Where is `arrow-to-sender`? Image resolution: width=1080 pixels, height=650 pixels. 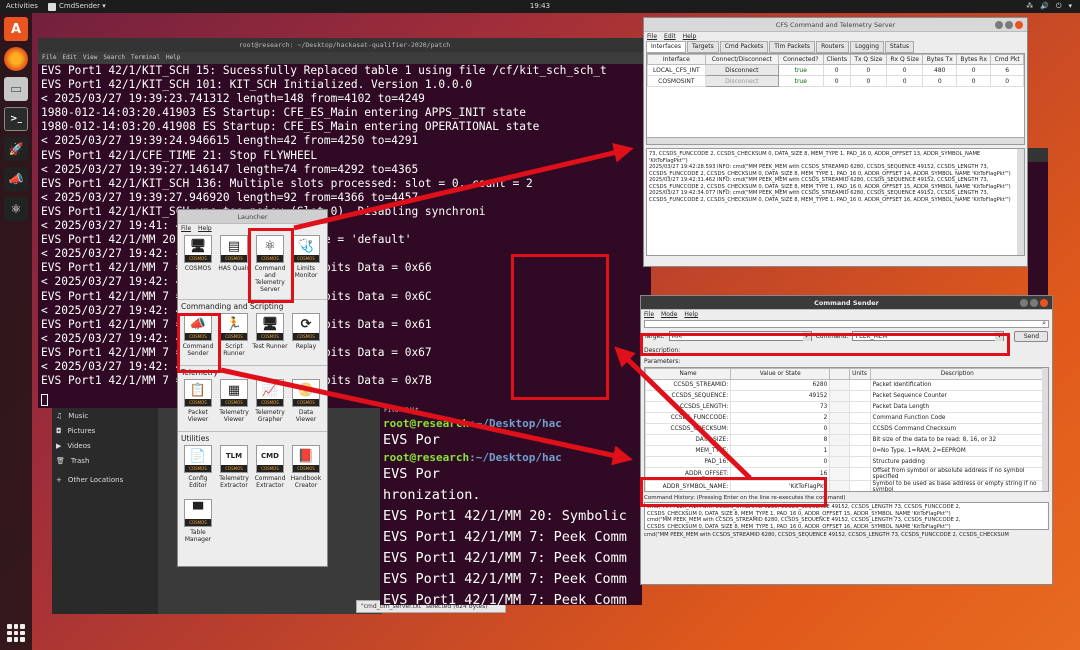 arrow-to-sender is located at coordinates (426, 416).